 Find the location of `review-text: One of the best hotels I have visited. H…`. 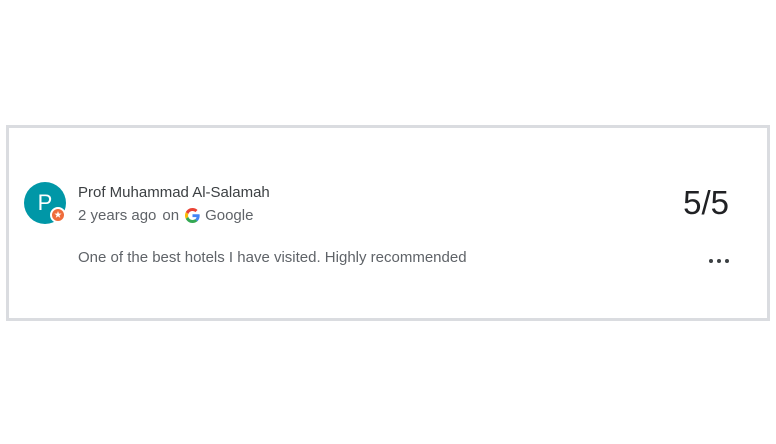

review-text: One of the best hotels I have visited. H… is located at coordinates (272, 257).